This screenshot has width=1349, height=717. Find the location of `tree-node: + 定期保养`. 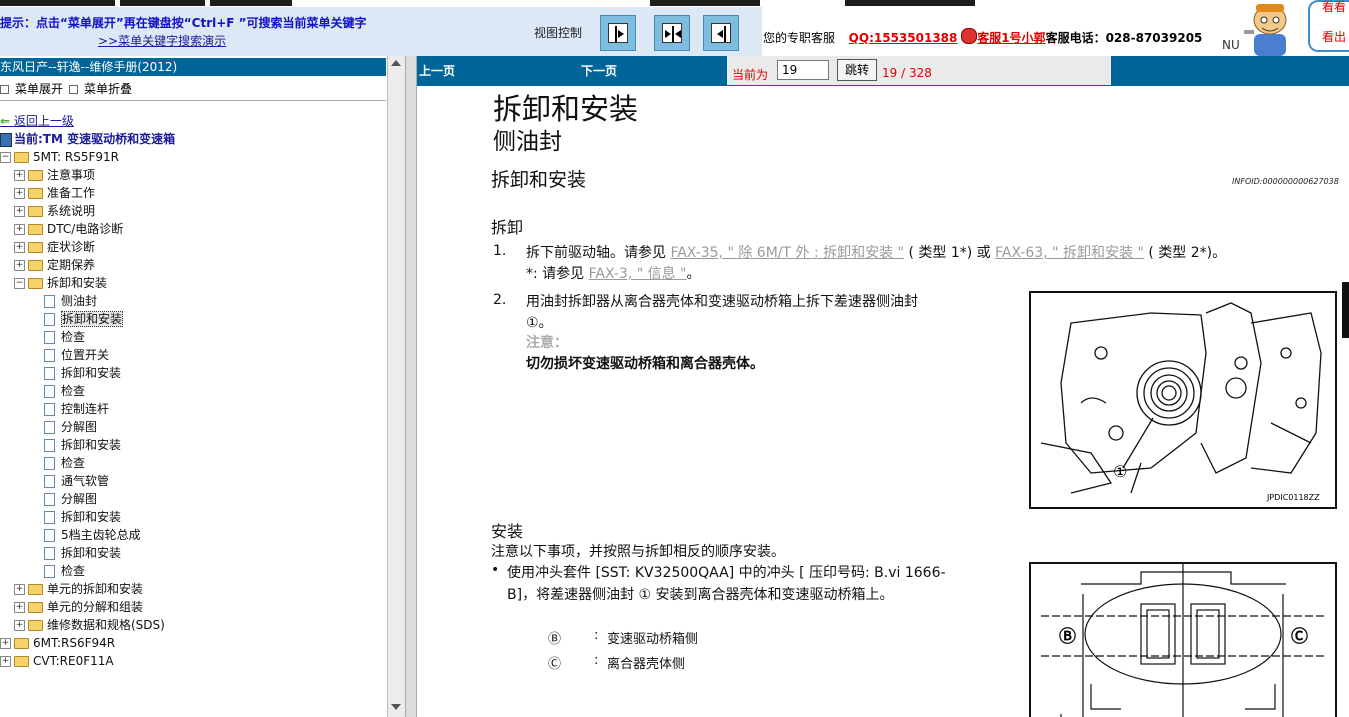

tree-node: + 定期保养 is located at coordinates (54, 265).